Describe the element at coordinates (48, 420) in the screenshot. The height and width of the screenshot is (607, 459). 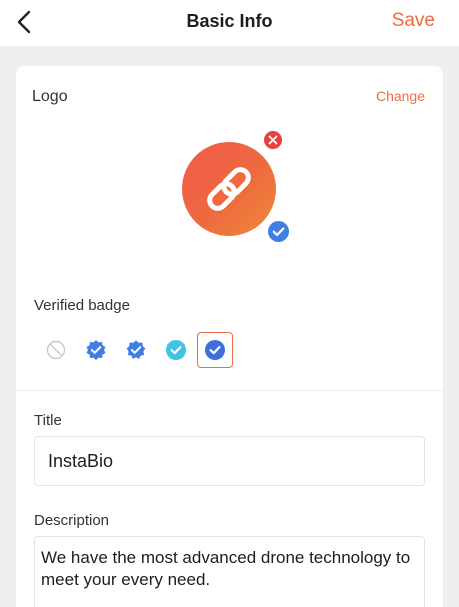
I see `title-label: Title` at that location.